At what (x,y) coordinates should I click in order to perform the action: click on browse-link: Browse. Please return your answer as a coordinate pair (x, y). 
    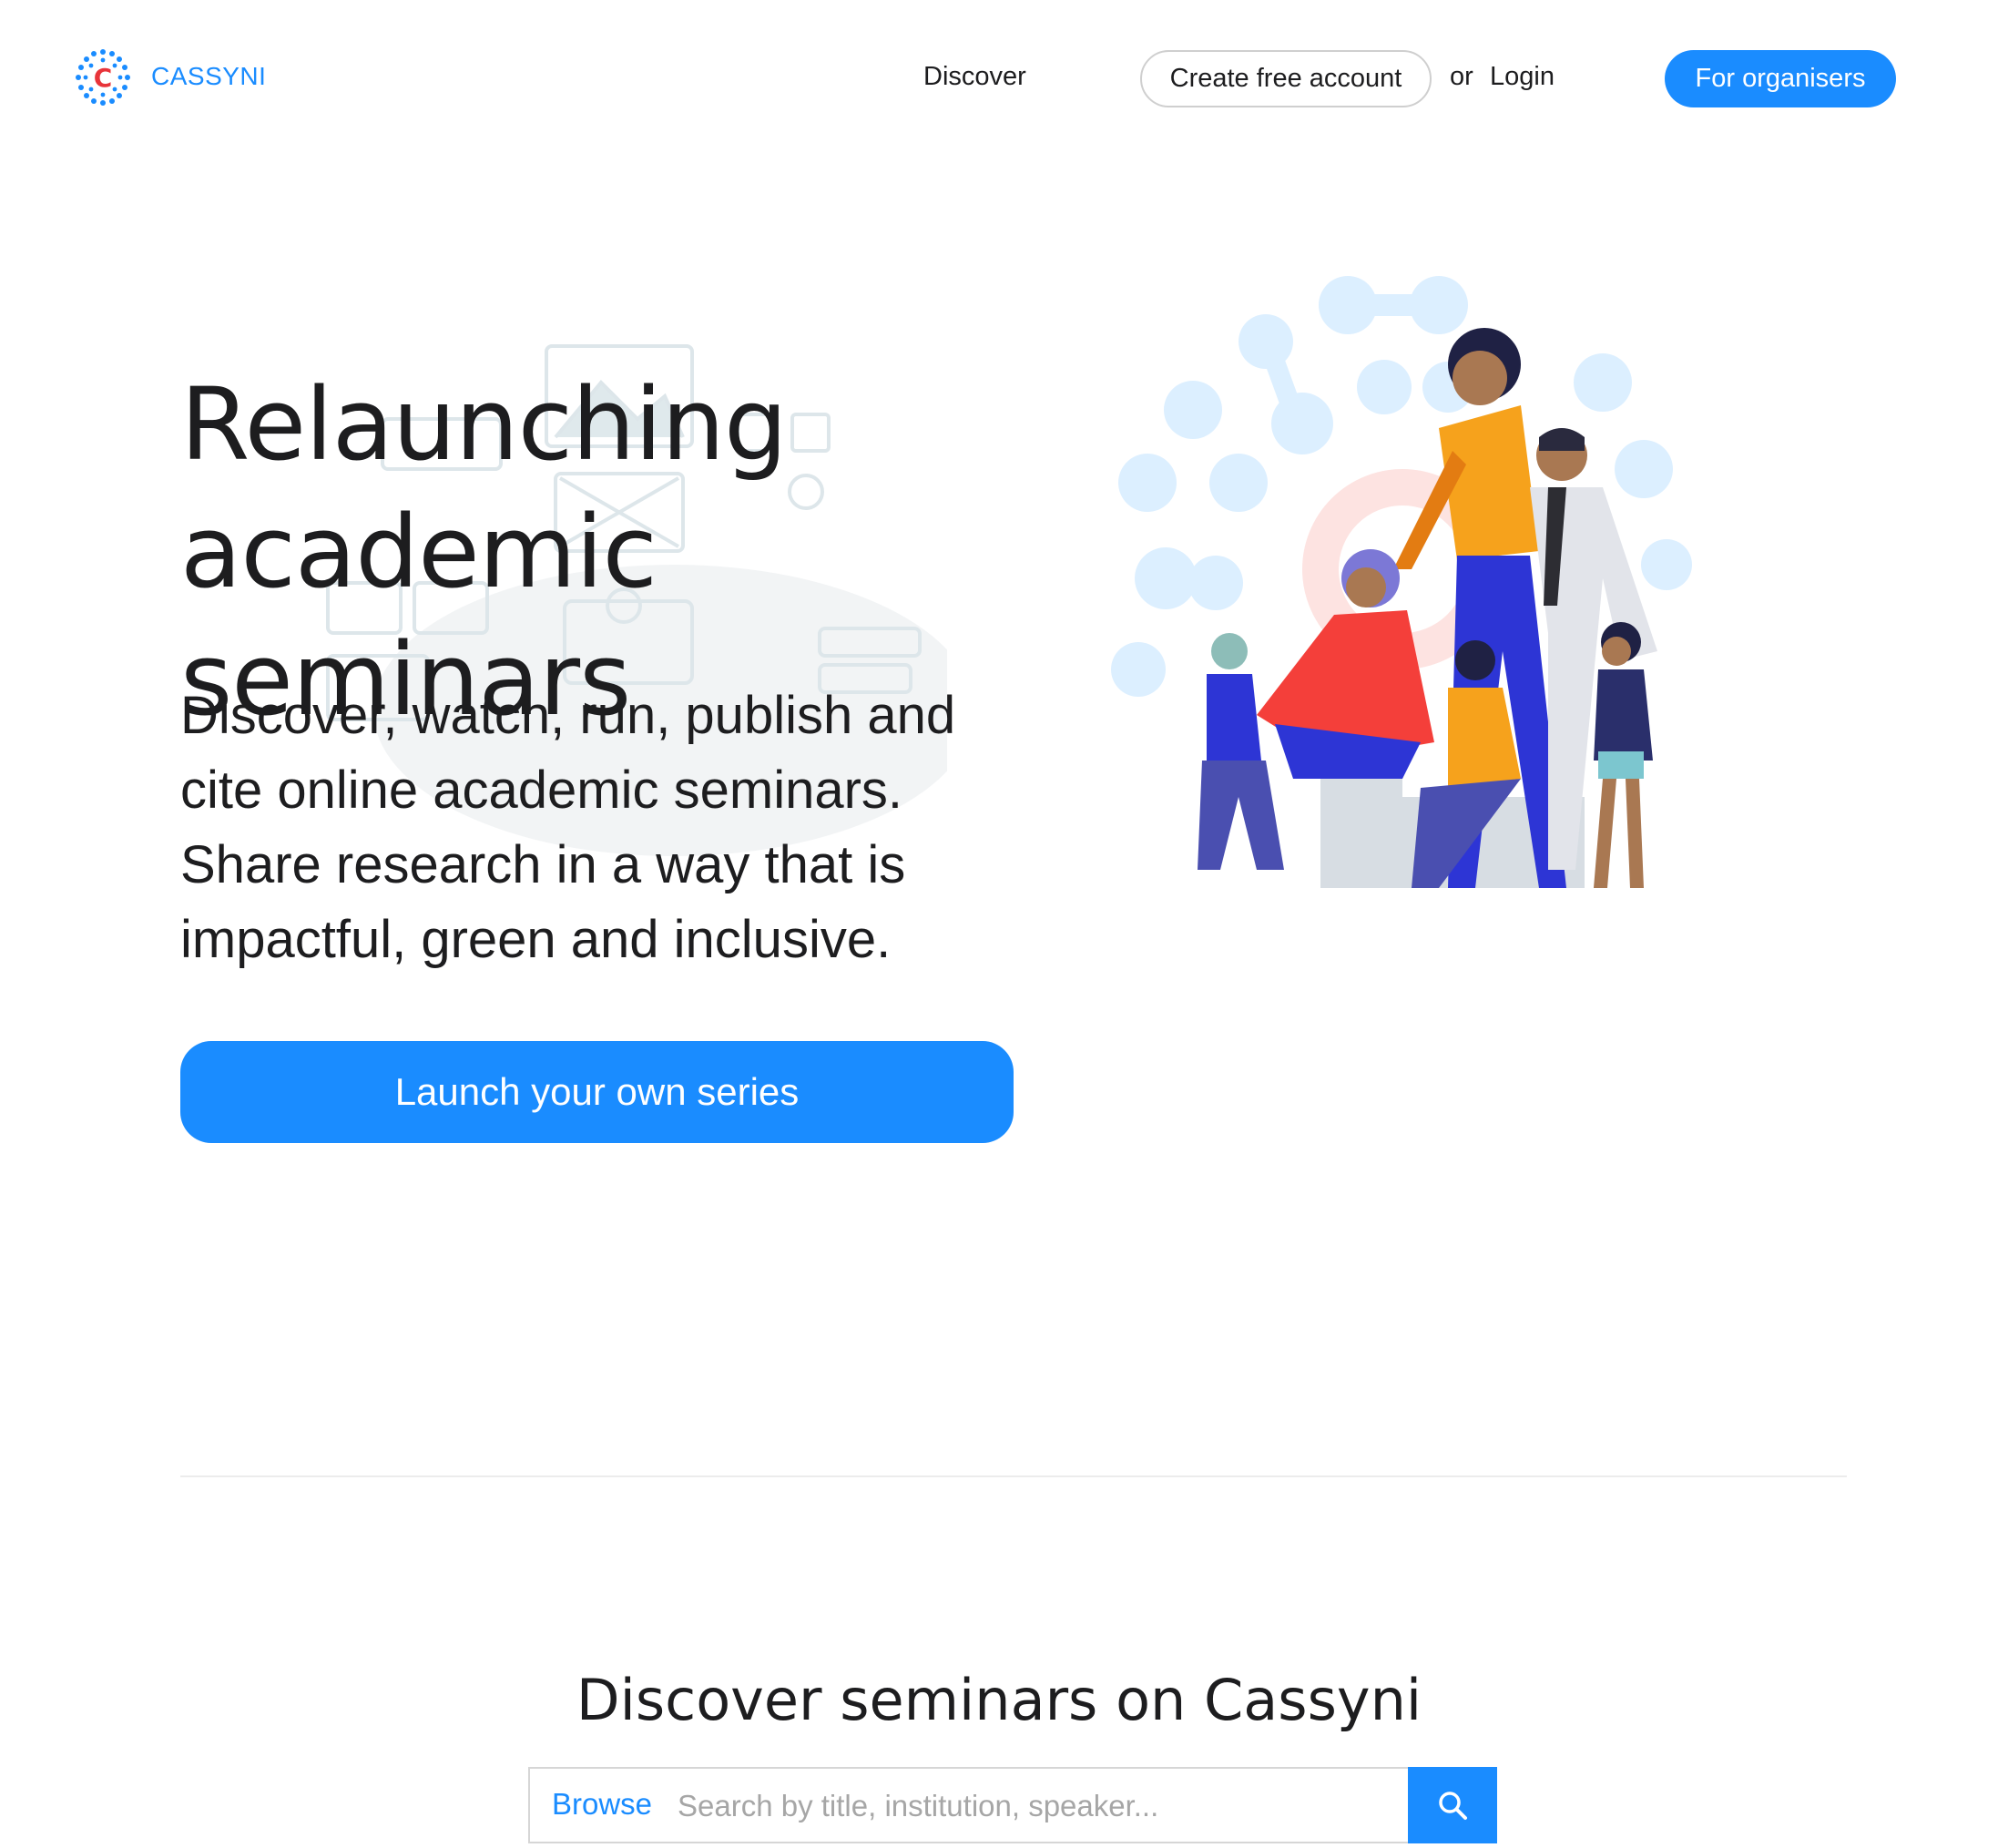
    Looking at the image, I should click on (602, 1804).